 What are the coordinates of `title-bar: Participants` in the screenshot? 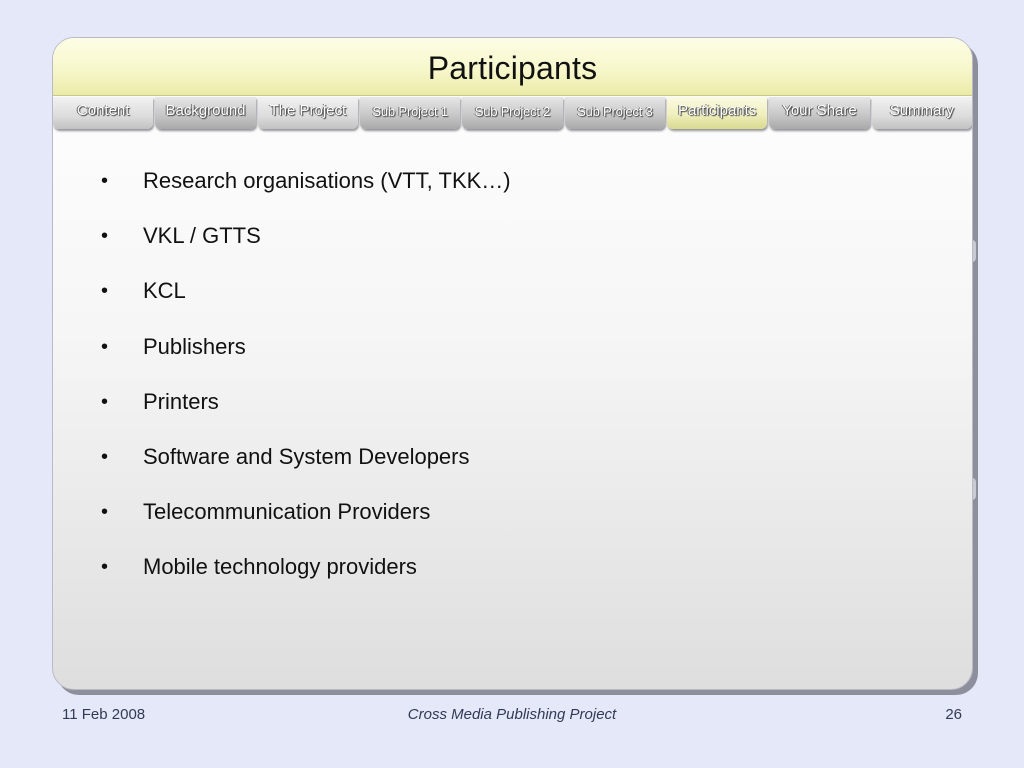 It's located at (512, 67).